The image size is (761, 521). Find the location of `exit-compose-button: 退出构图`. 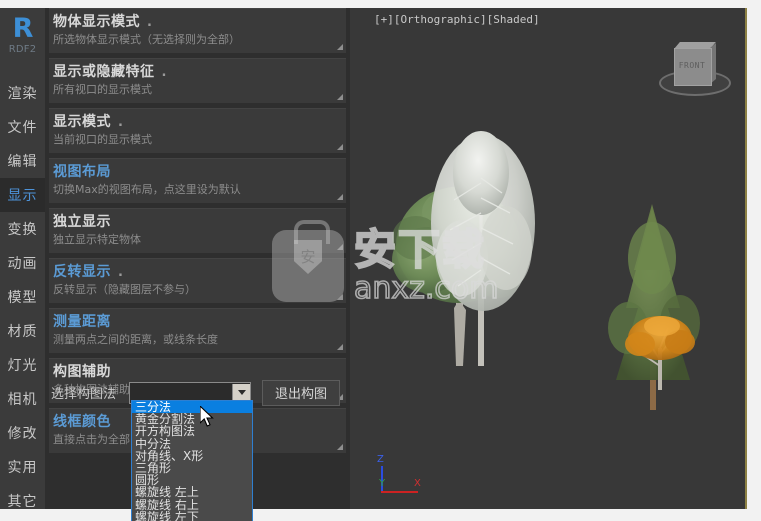

exit-compose-button: 退出构图 is located at coordinates (301, 392).